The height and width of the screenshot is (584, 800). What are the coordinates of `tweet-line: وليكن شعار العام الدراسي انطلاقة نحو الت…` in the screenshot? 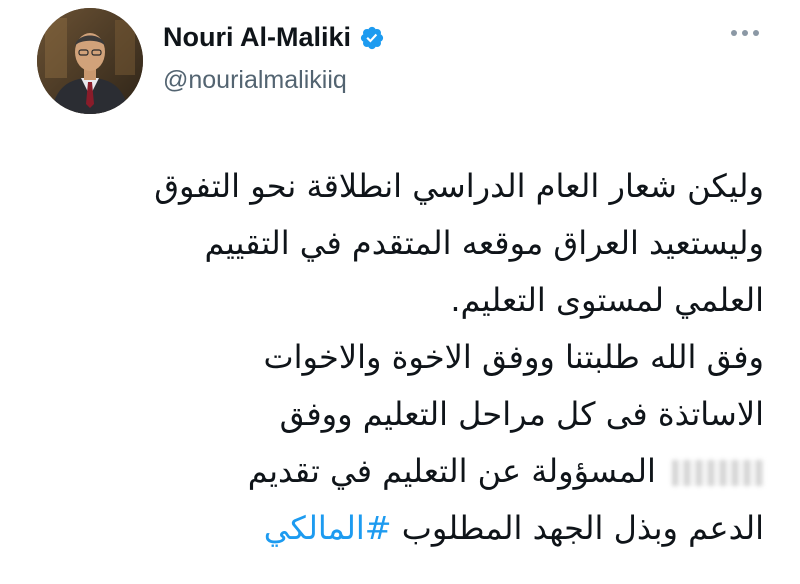 It's located at (459, 186).